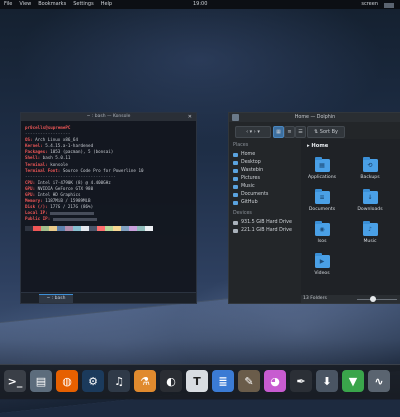 The width and height of the screenshot is (400, 417). I want to click on breadcrumb: ▸ Home, so click(317, 146).